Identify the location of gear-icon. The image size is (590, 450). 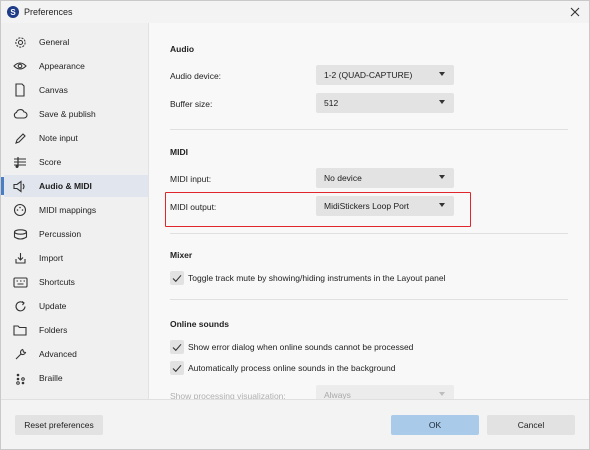
(20, 42).